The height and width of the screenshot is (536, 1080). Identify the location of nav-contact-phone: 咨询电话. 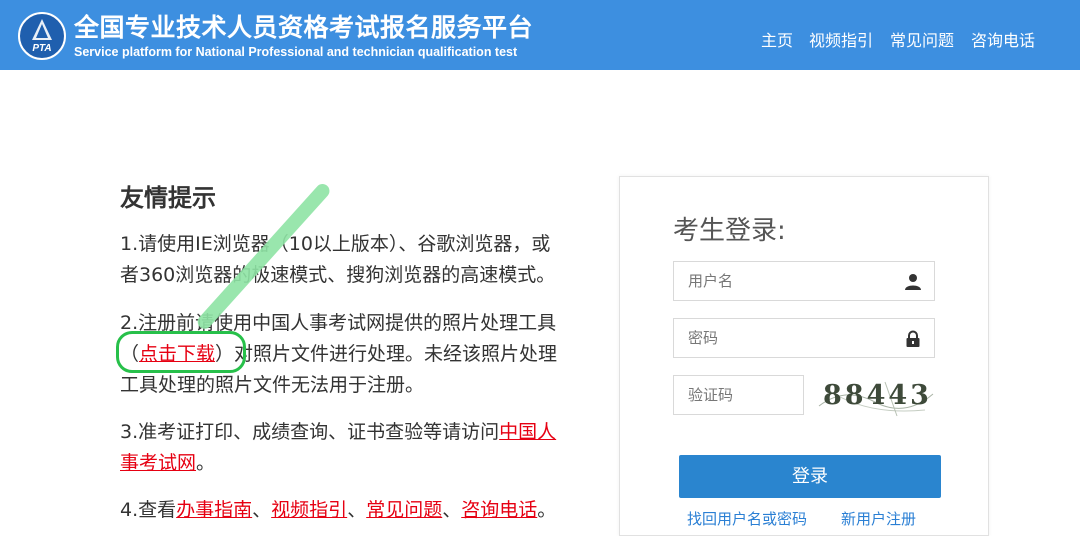
(1003, 39).